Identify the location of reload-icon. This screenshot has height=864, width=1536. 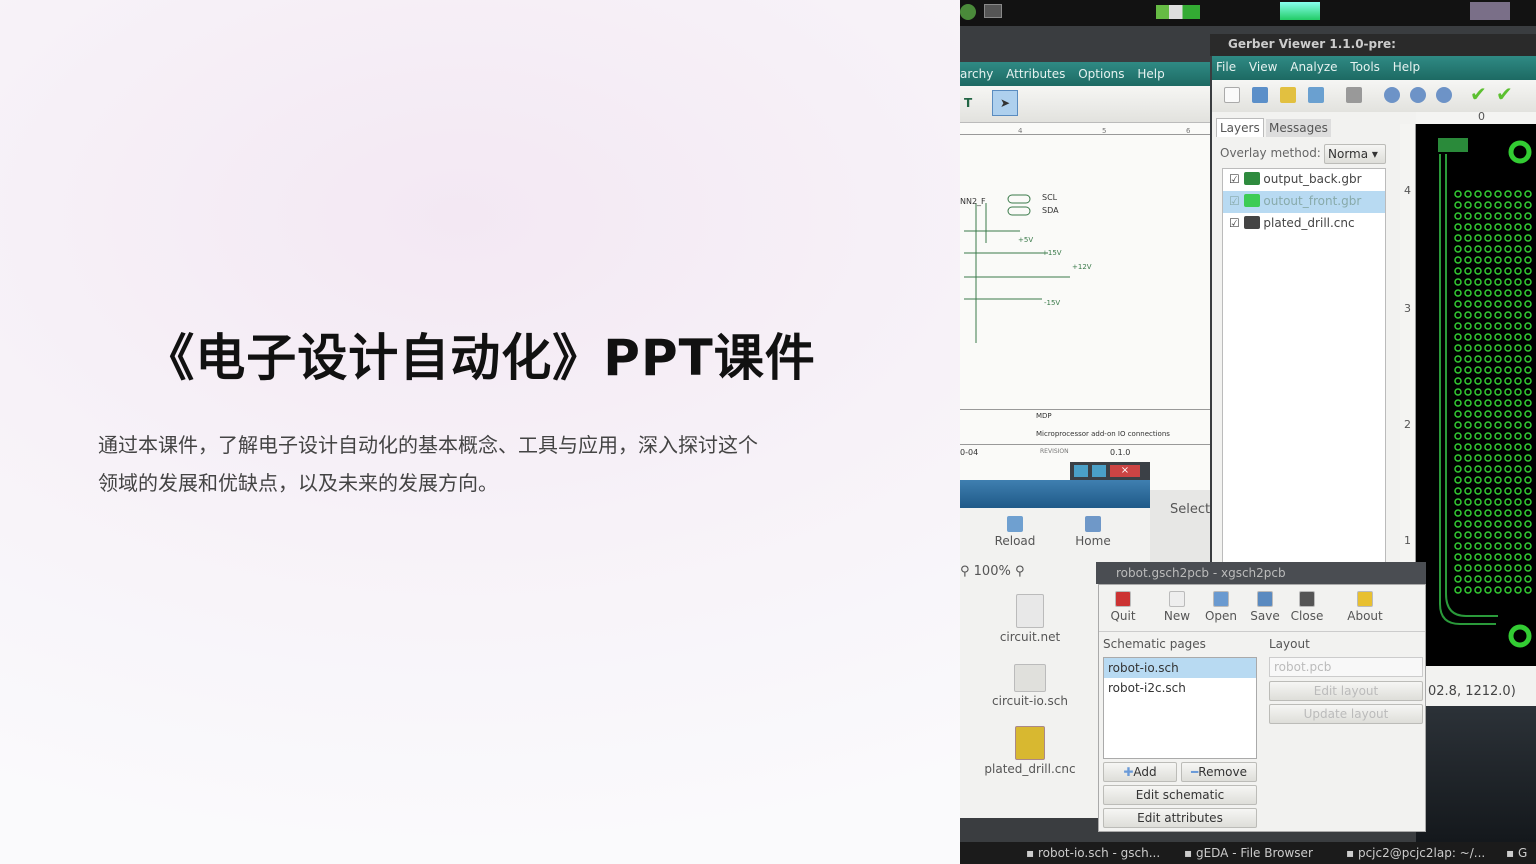
(1288, 95).